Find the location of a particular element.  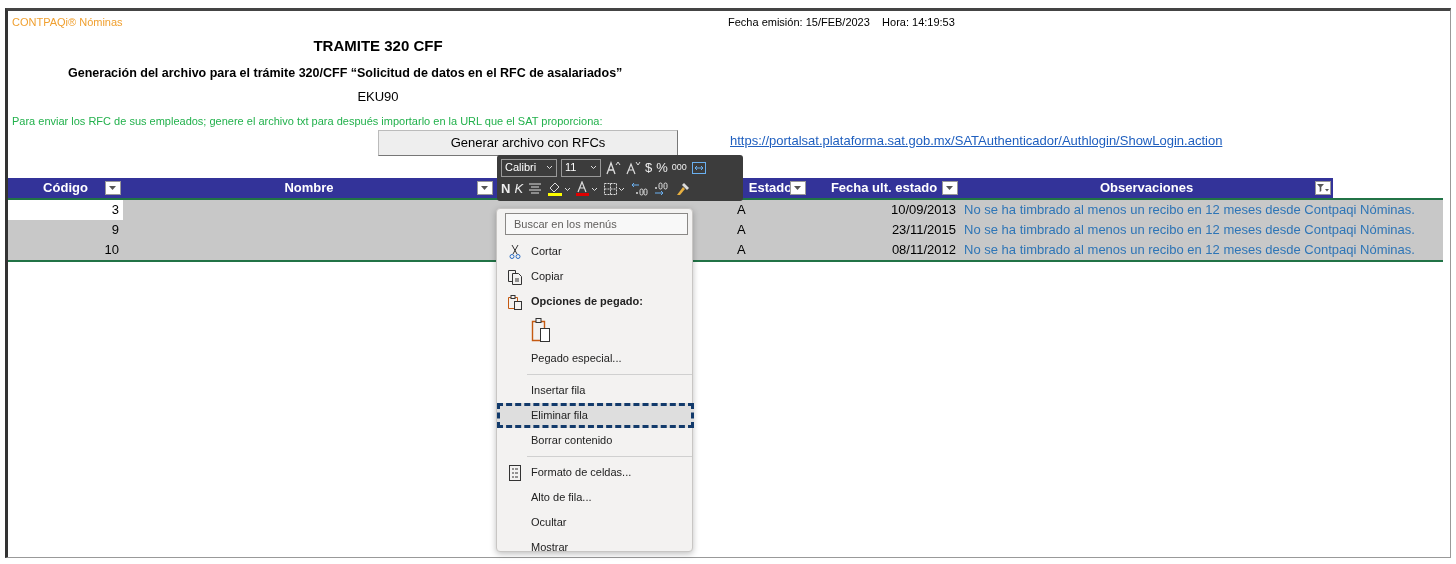

font-size-dropdown: 11 is located at coordinates (581, 167).